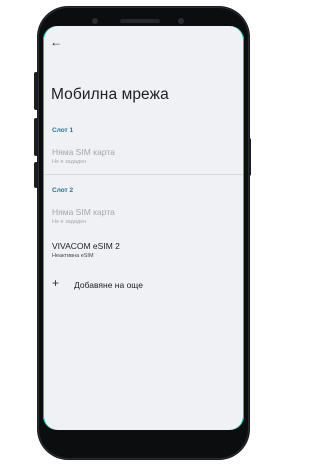  Describe the element at coordinates (83, 152) in the screenshot. I see `slot1-sim-name: Няма SIM карта` at that location.